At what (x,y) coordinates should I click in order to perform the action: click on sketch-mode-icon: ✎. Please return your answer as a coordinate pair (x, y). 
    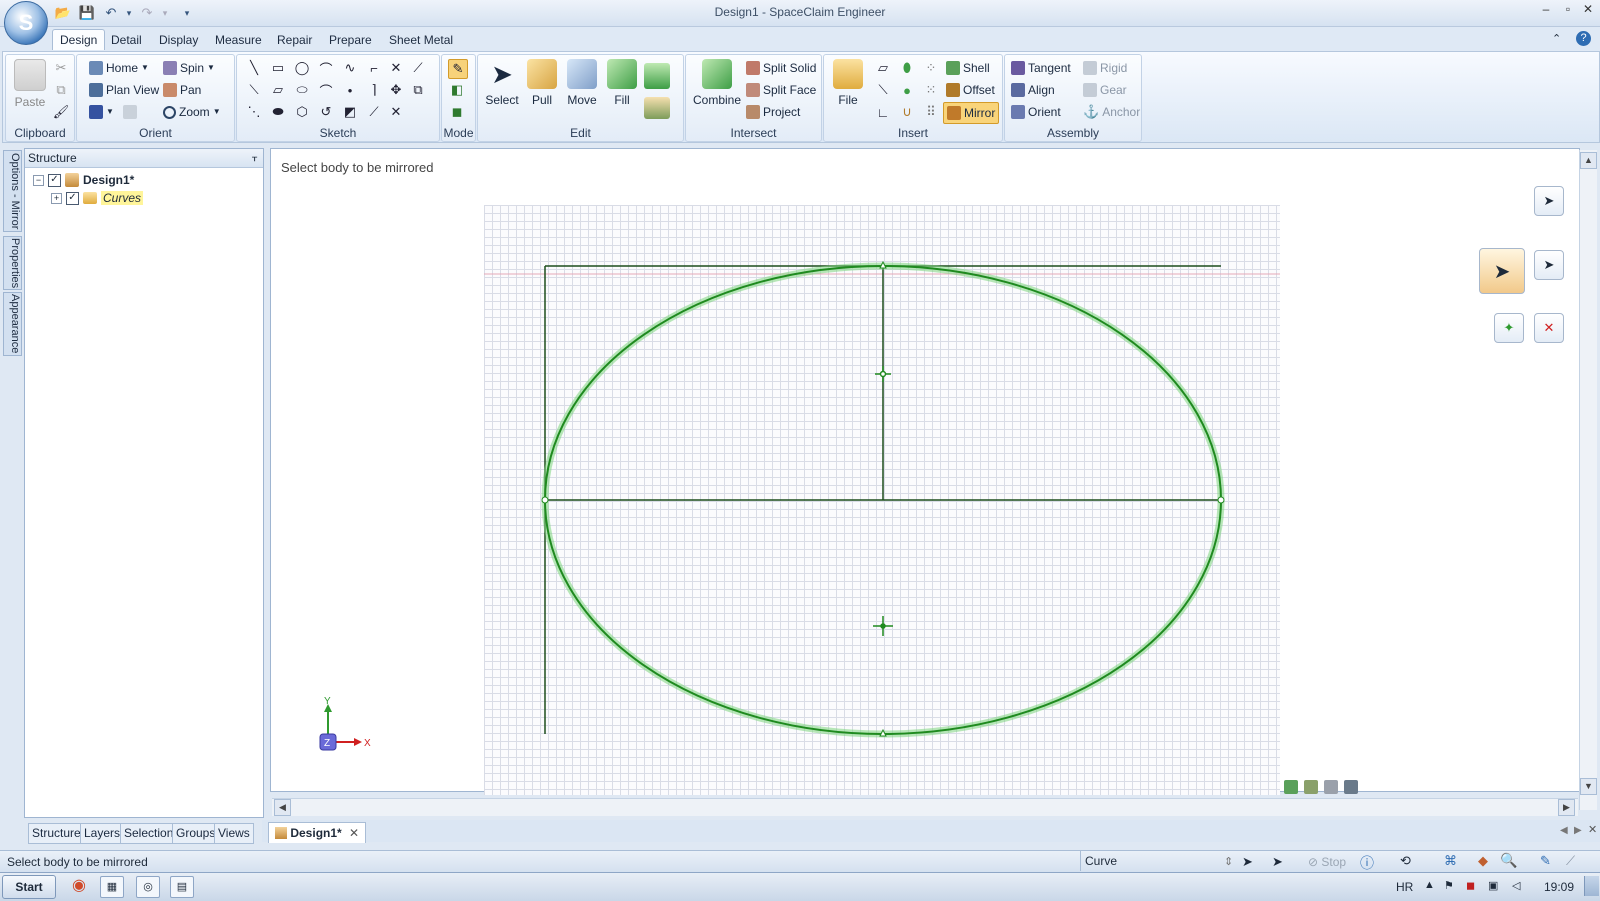
    Looking at the image, I should click on (458, 69).